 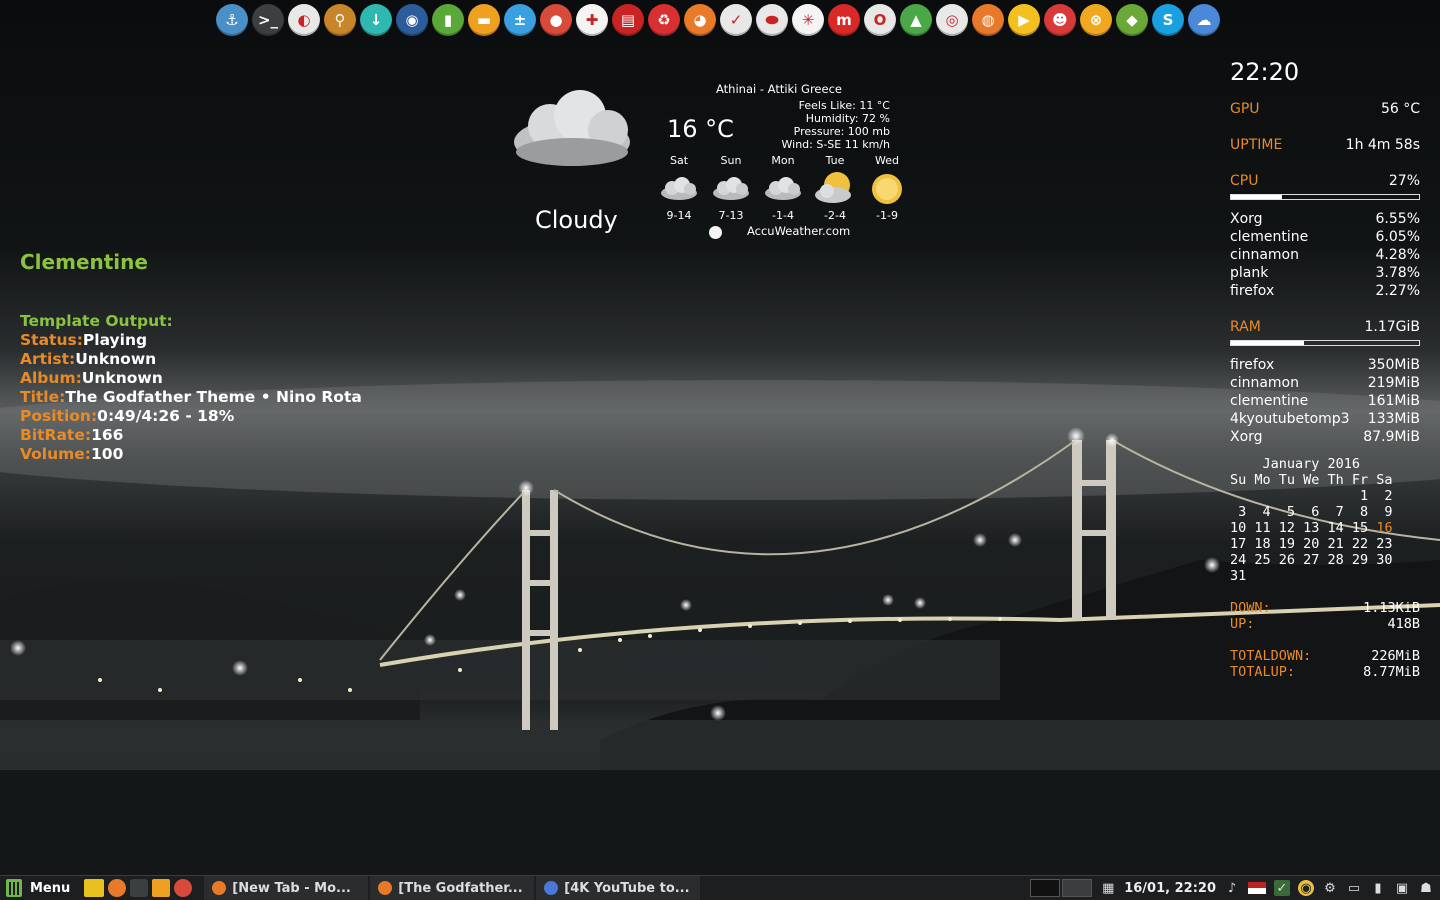 I want to click on m-app-icon: m, so click(x=844, y=20).